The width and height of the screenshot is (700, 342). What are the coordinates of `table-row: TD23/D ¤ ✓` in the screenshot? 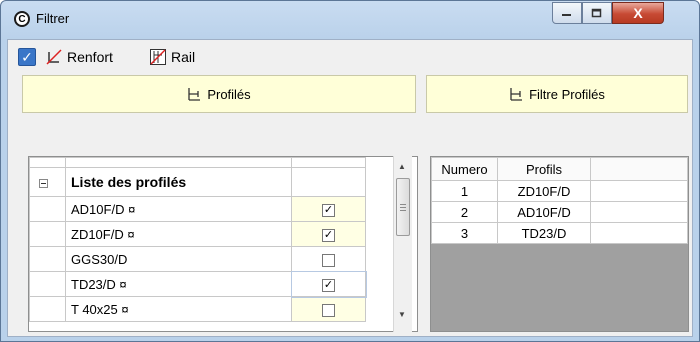 It's located at (198, 284).